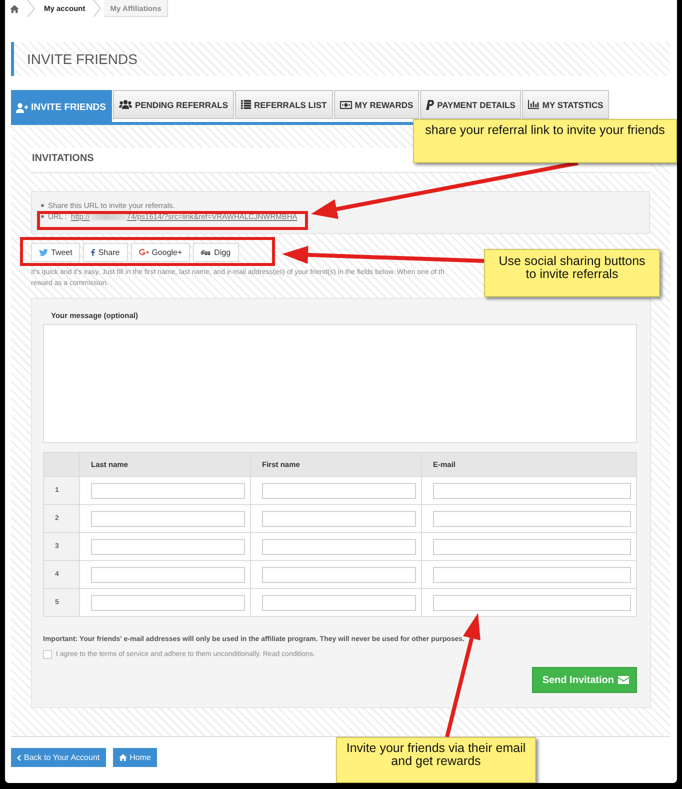 This screenshot has height=789, width=682. What do you see at coordinates (19, 757) in the screenshot?
I see `chevron-left-icon` at bounding box center [19, 757].